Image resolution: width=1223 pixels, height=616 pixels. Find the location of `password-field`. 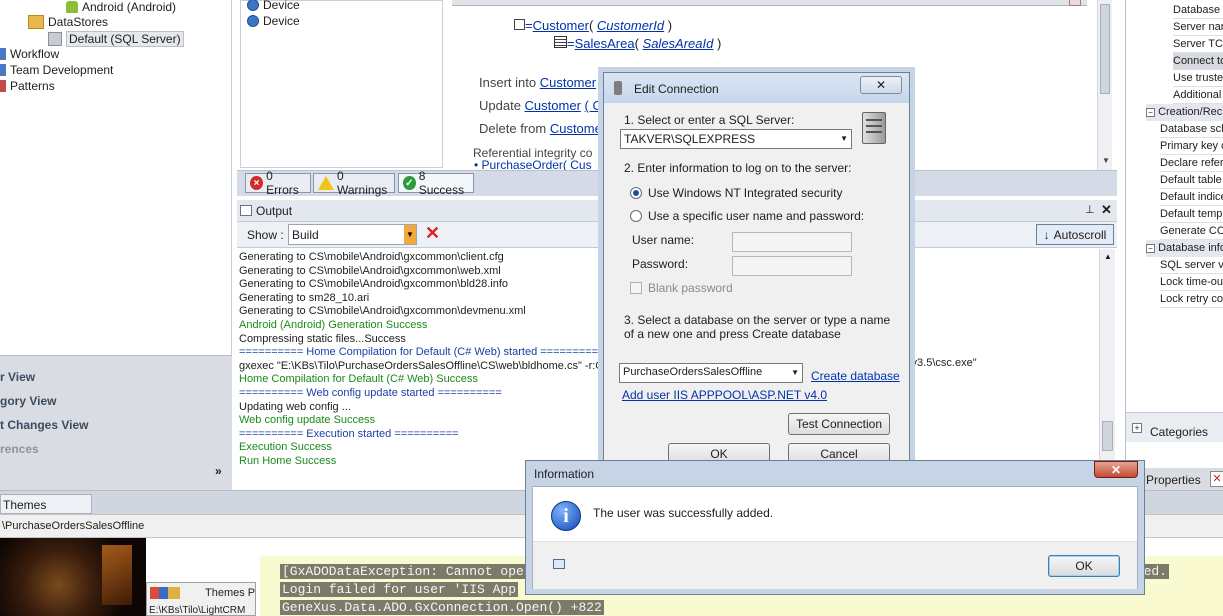

password-field is located at coordinates (792, 266).